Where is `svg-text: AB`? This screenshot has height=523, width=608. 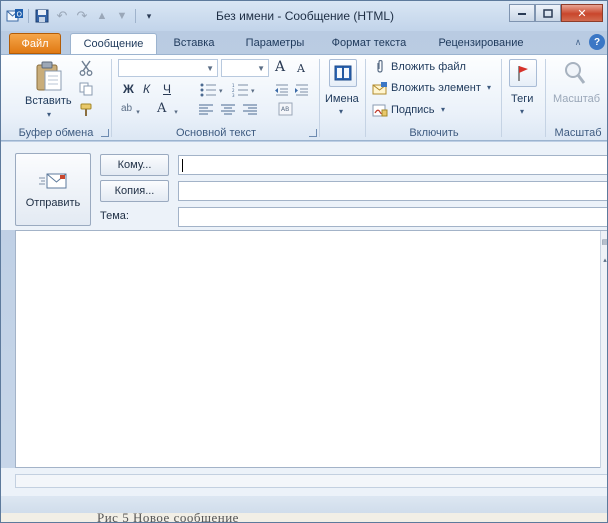 svg-text: AB is located at coordinates (285, 109).